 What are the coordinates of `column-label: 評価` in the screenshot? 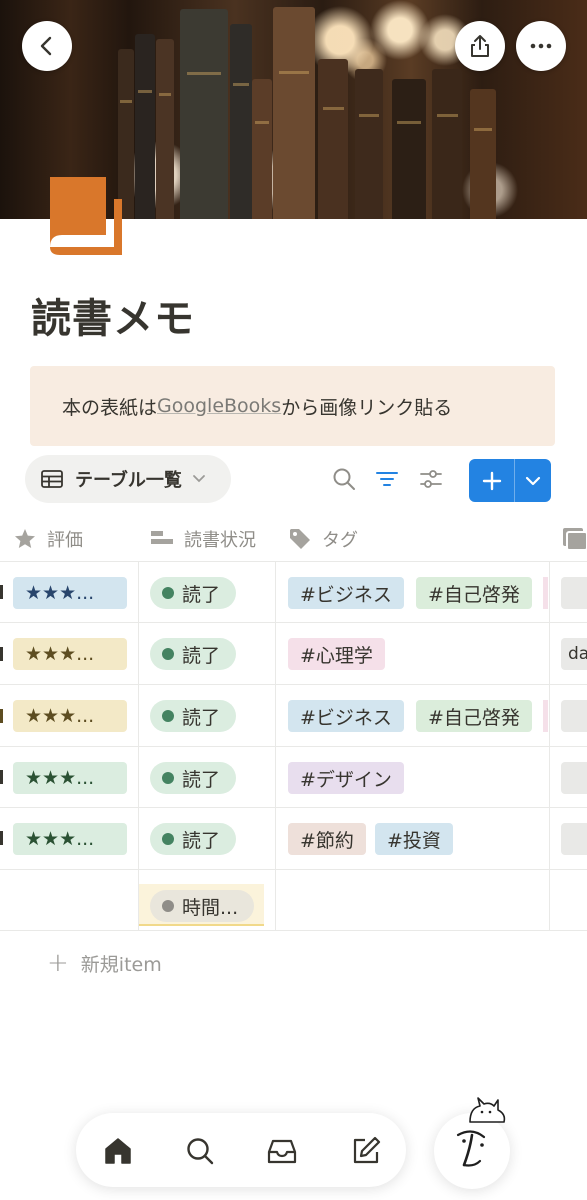 It's located at (65, 540).